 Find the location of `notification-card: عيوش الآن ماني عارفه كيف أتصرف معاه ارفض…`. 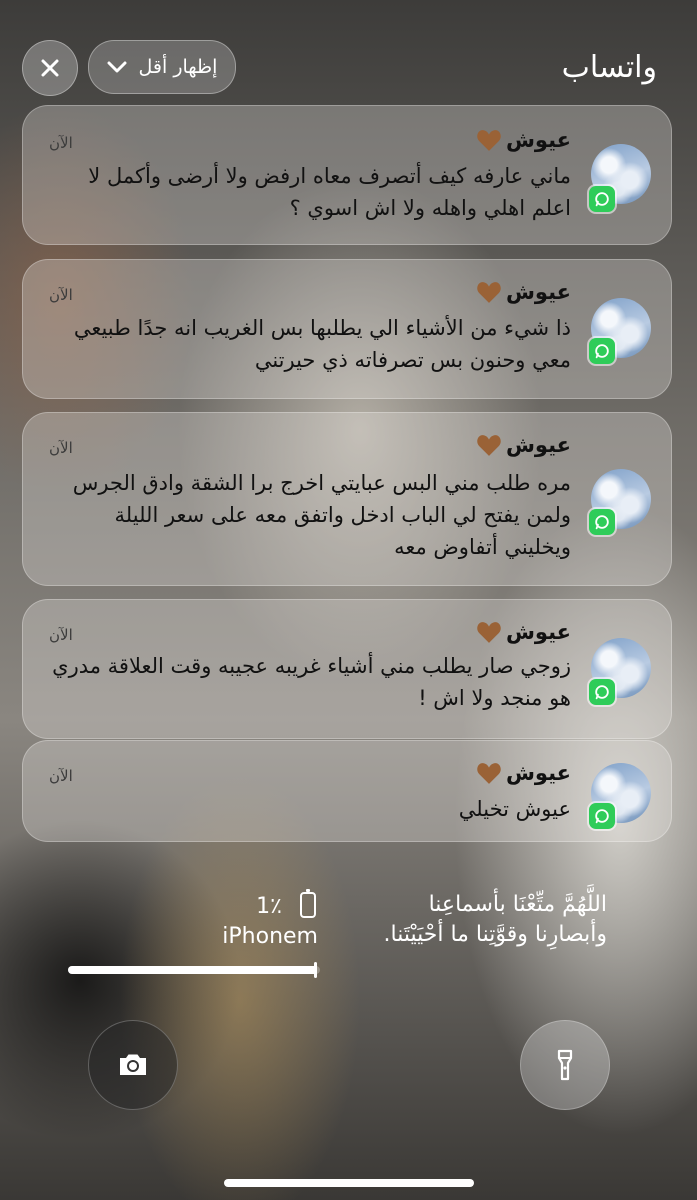

notification-card: عيوش الآن ماني عارفه كيف أتصرف معاه ارفض… is located at coordinates (347, 175).